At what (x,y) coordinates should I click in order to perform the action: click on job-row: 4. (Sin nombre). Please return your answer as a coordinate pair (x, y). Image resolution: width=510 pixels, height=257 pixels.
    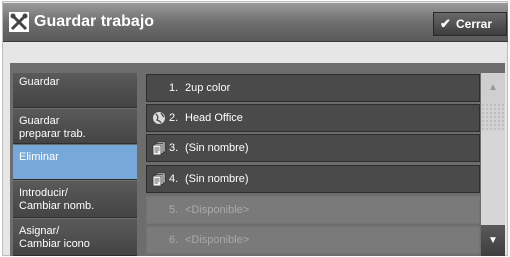
    Looking at the image, I should click on (313, 179).